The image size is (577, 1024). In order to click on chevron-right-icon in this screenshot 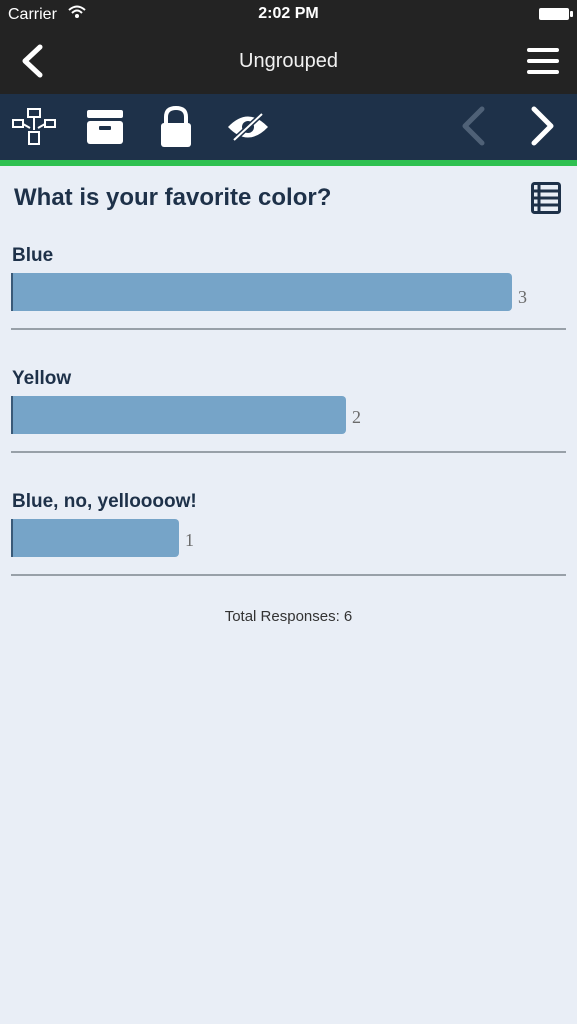, I will do `click(543, 128)`.